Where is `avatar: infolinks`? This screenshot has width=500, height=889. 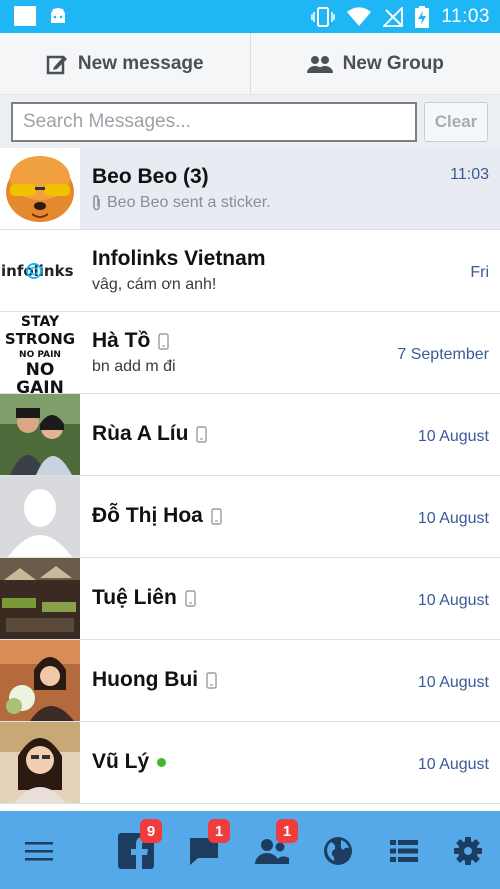
avatar: infolinks is located at coordinates (40, 270).